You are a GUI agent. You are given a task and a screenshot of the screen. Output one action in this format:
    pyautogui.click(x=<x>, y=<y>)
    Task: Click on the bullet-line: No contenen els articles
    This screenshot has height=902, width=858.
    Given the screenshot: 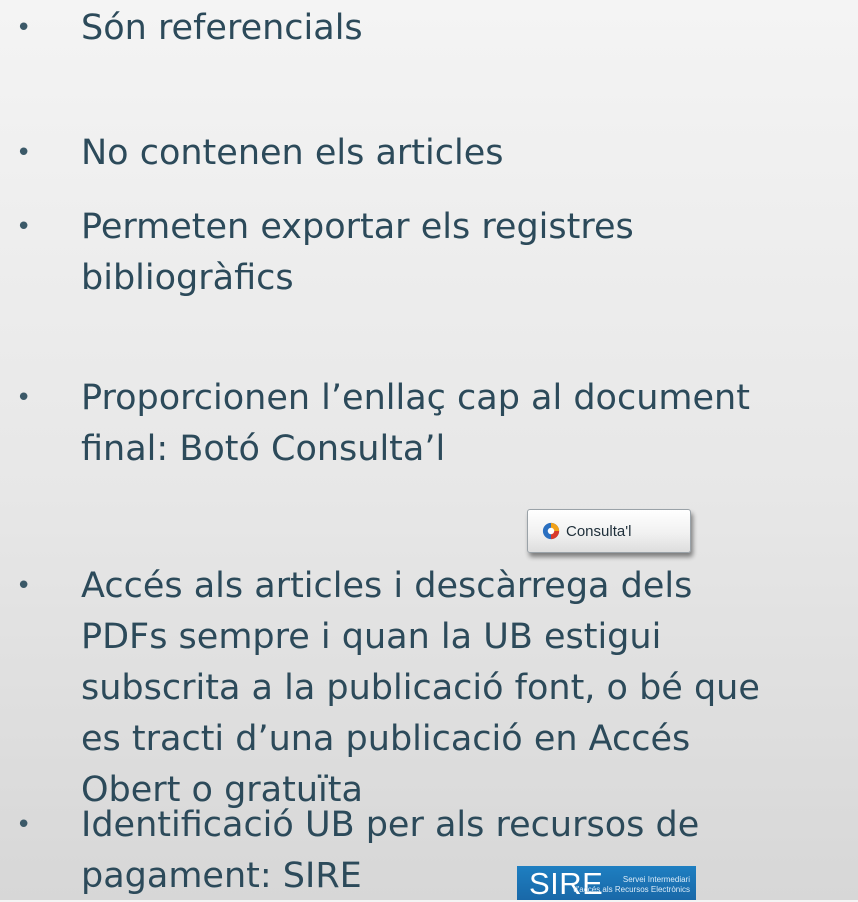 What is the action you would take?
    pyautogui.click(x=292, y=153)
    